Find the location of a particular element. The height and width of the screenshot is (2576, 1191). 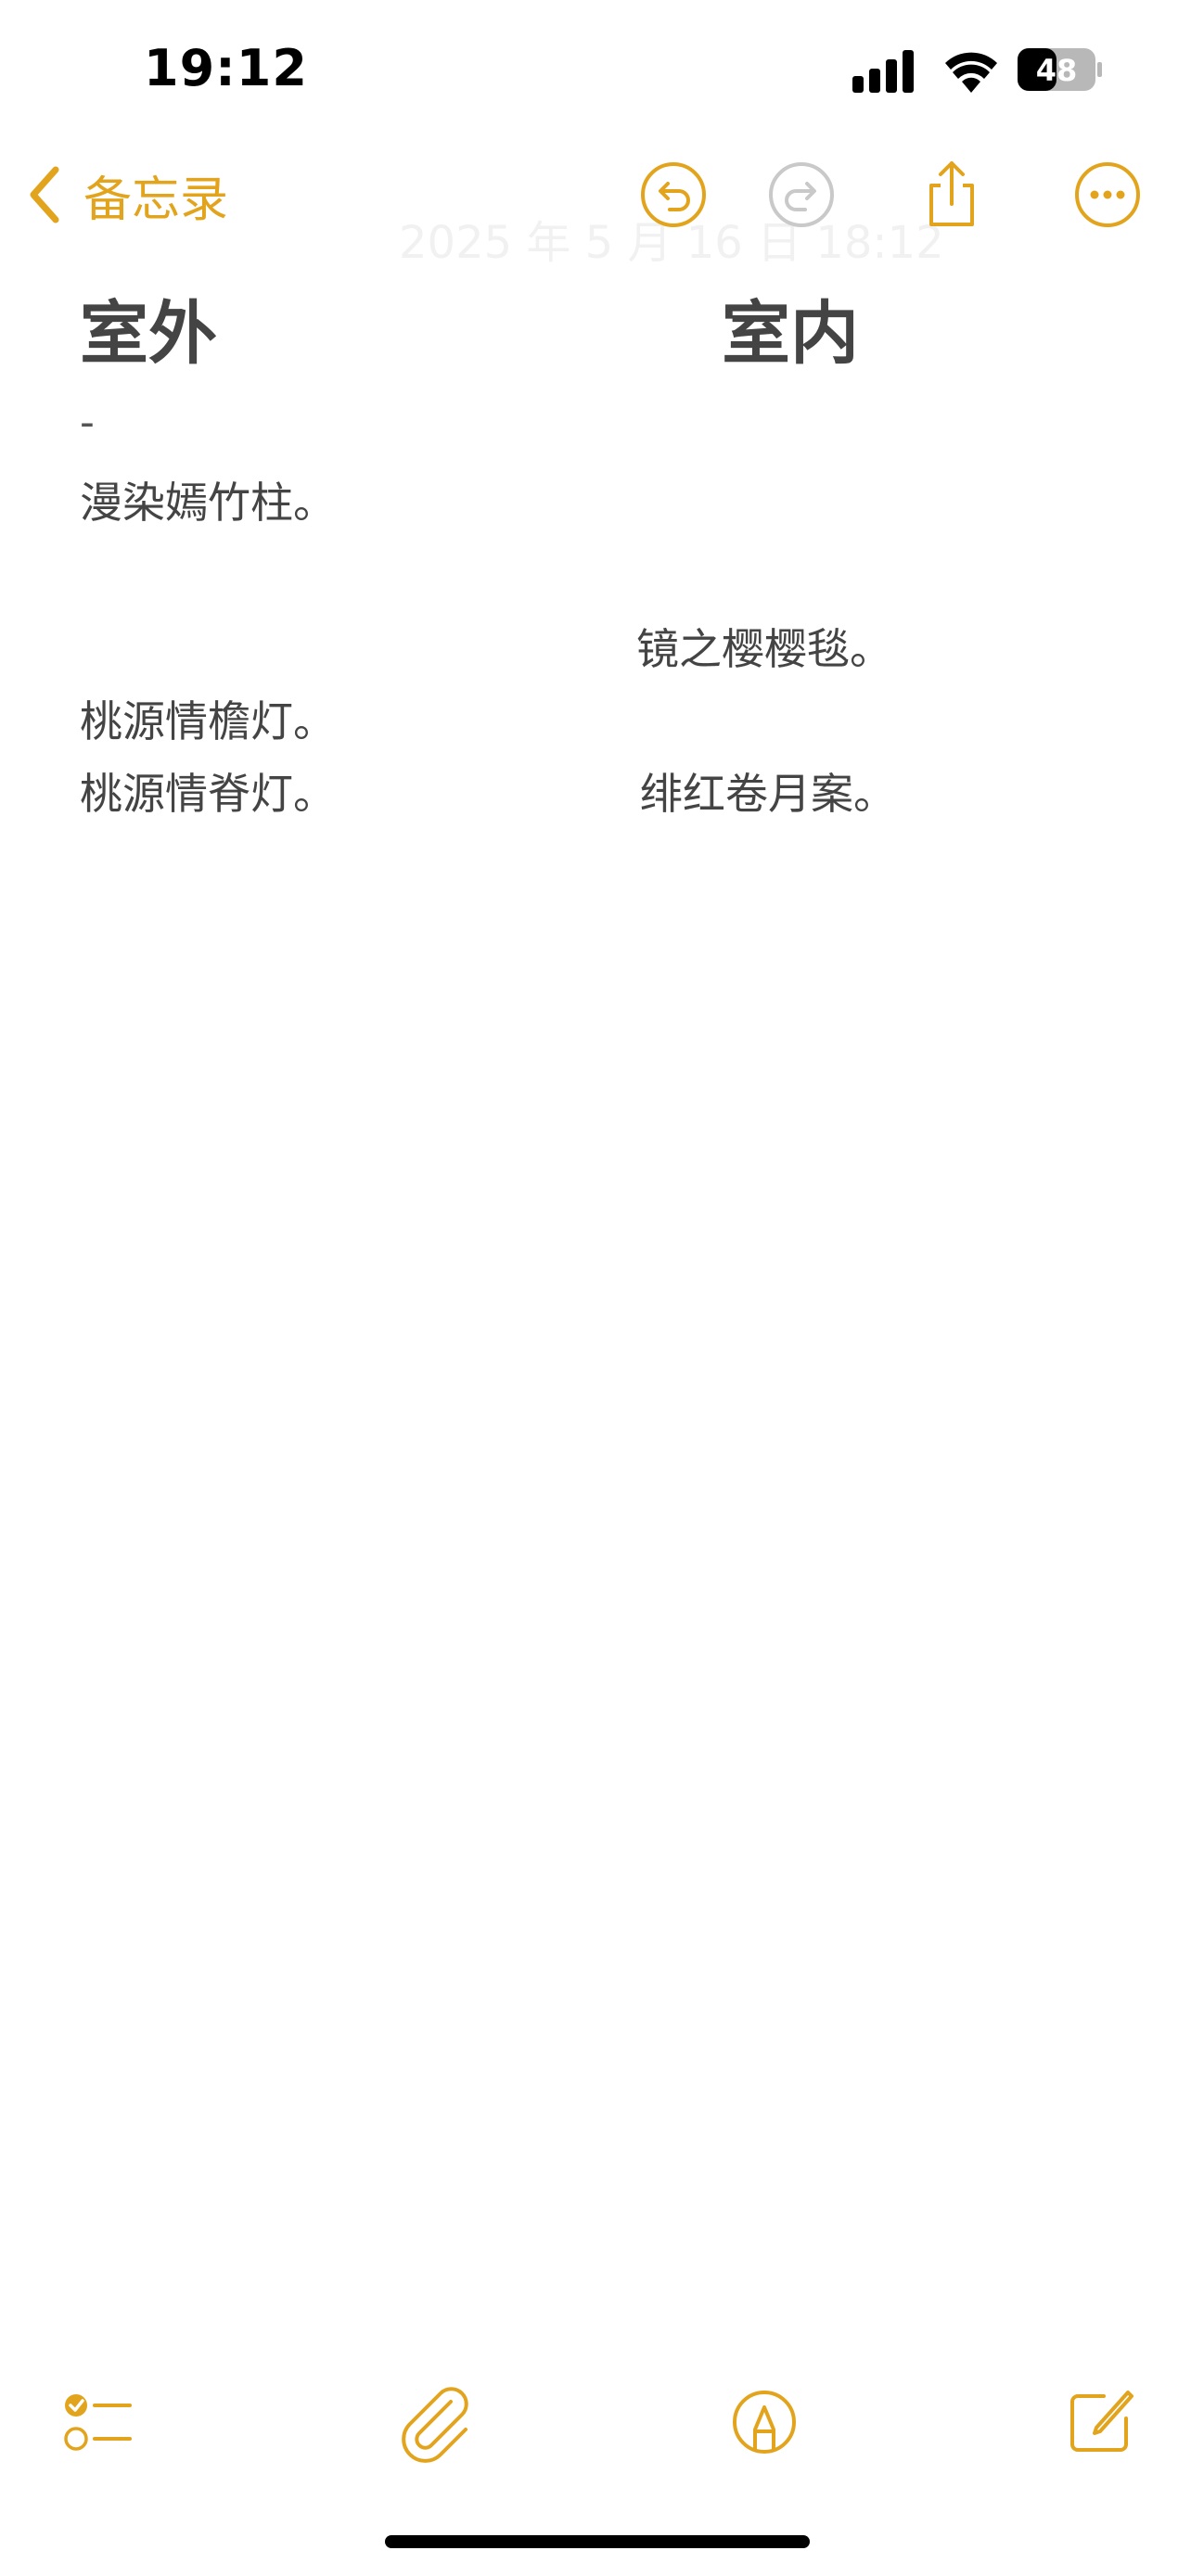

status-time: 19:12 is located at coordinates (226, 68).